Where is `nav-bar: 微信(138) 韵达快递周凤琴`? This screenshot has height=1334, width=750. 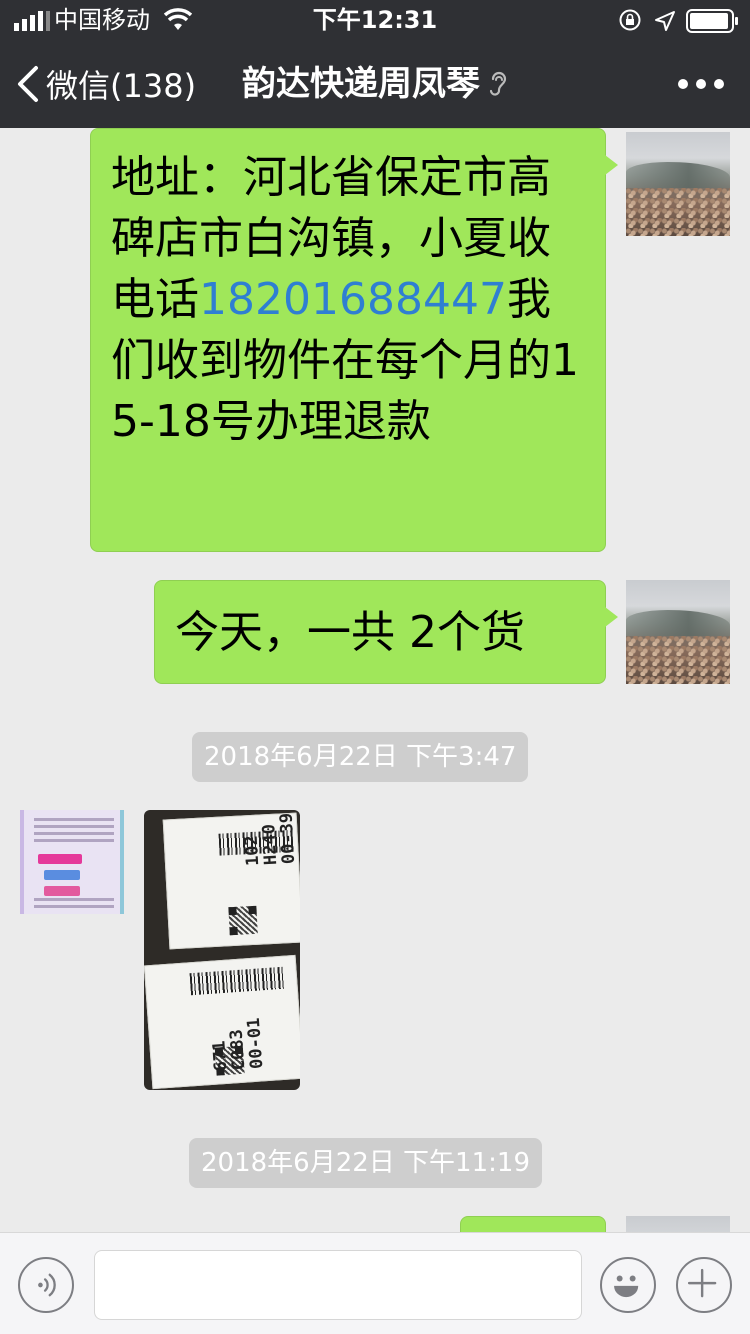 nav-bar: 微信(138) 韵达快递周凤琴 is located at coordinates (375, 84).